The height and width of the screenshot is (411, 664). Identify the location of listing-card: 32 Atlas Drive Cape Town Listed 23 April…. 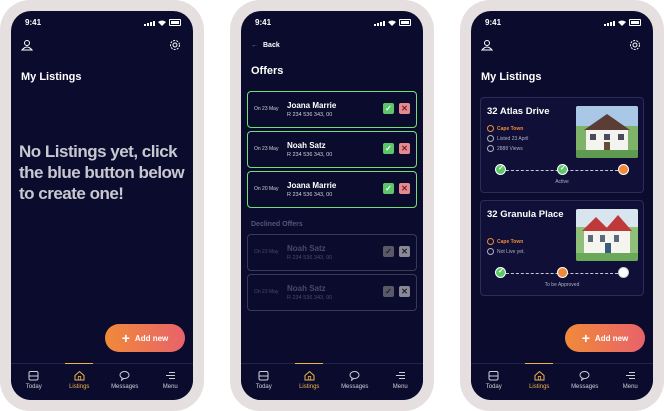
(562, 145).